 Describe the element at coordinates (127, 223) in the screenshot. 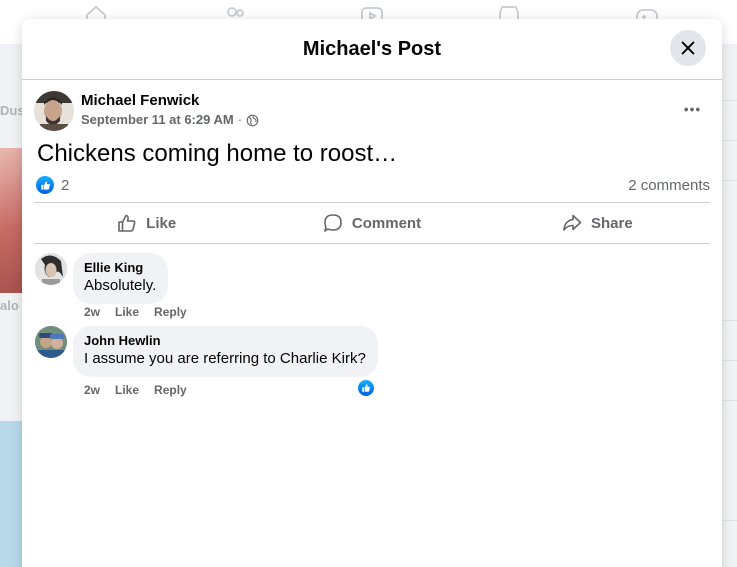

I see `thumbs-up-icon` at that location.